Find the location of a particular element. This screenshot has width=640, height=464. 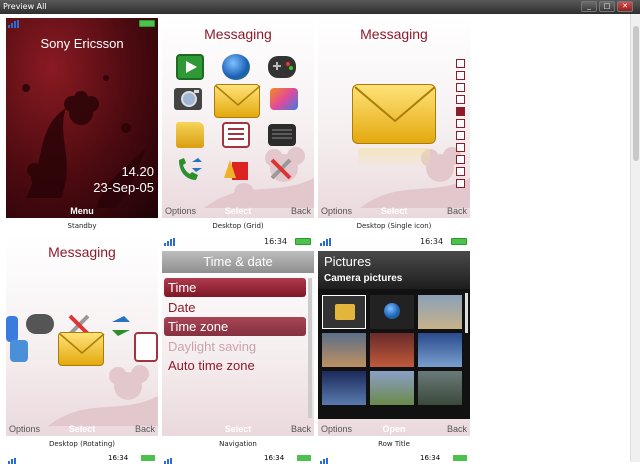

list-scrollbar is located at coordinates (310, 348).